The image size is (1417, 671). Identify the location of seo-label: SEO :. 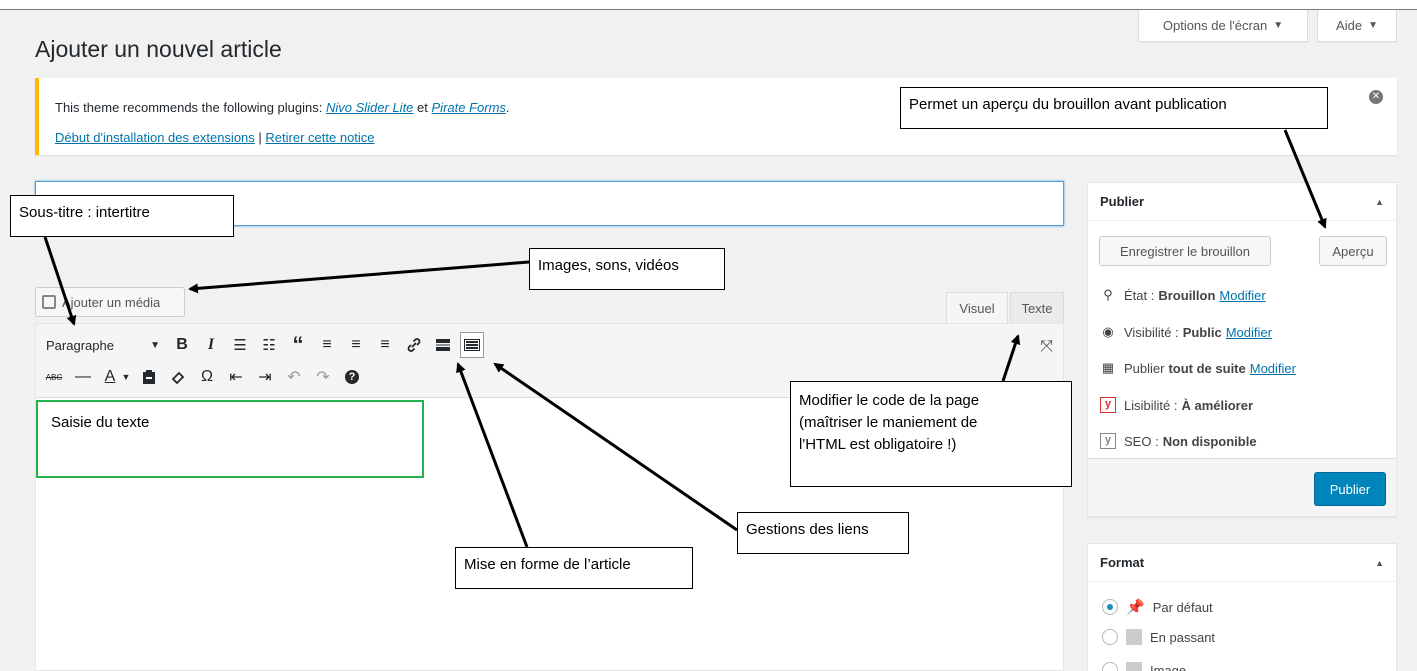
(1141, 441).